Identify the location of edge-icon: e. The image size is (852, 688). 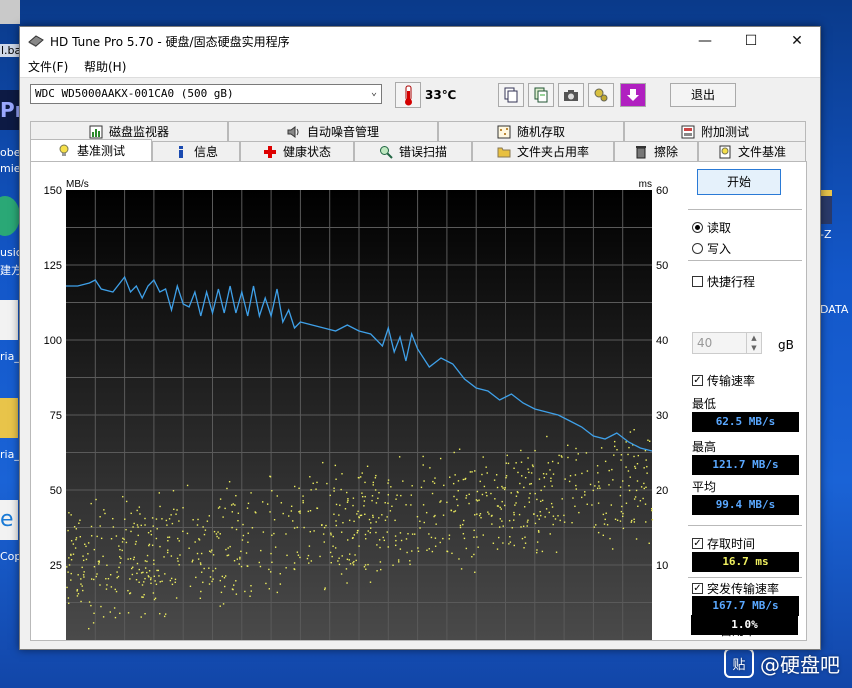
(9, 520).